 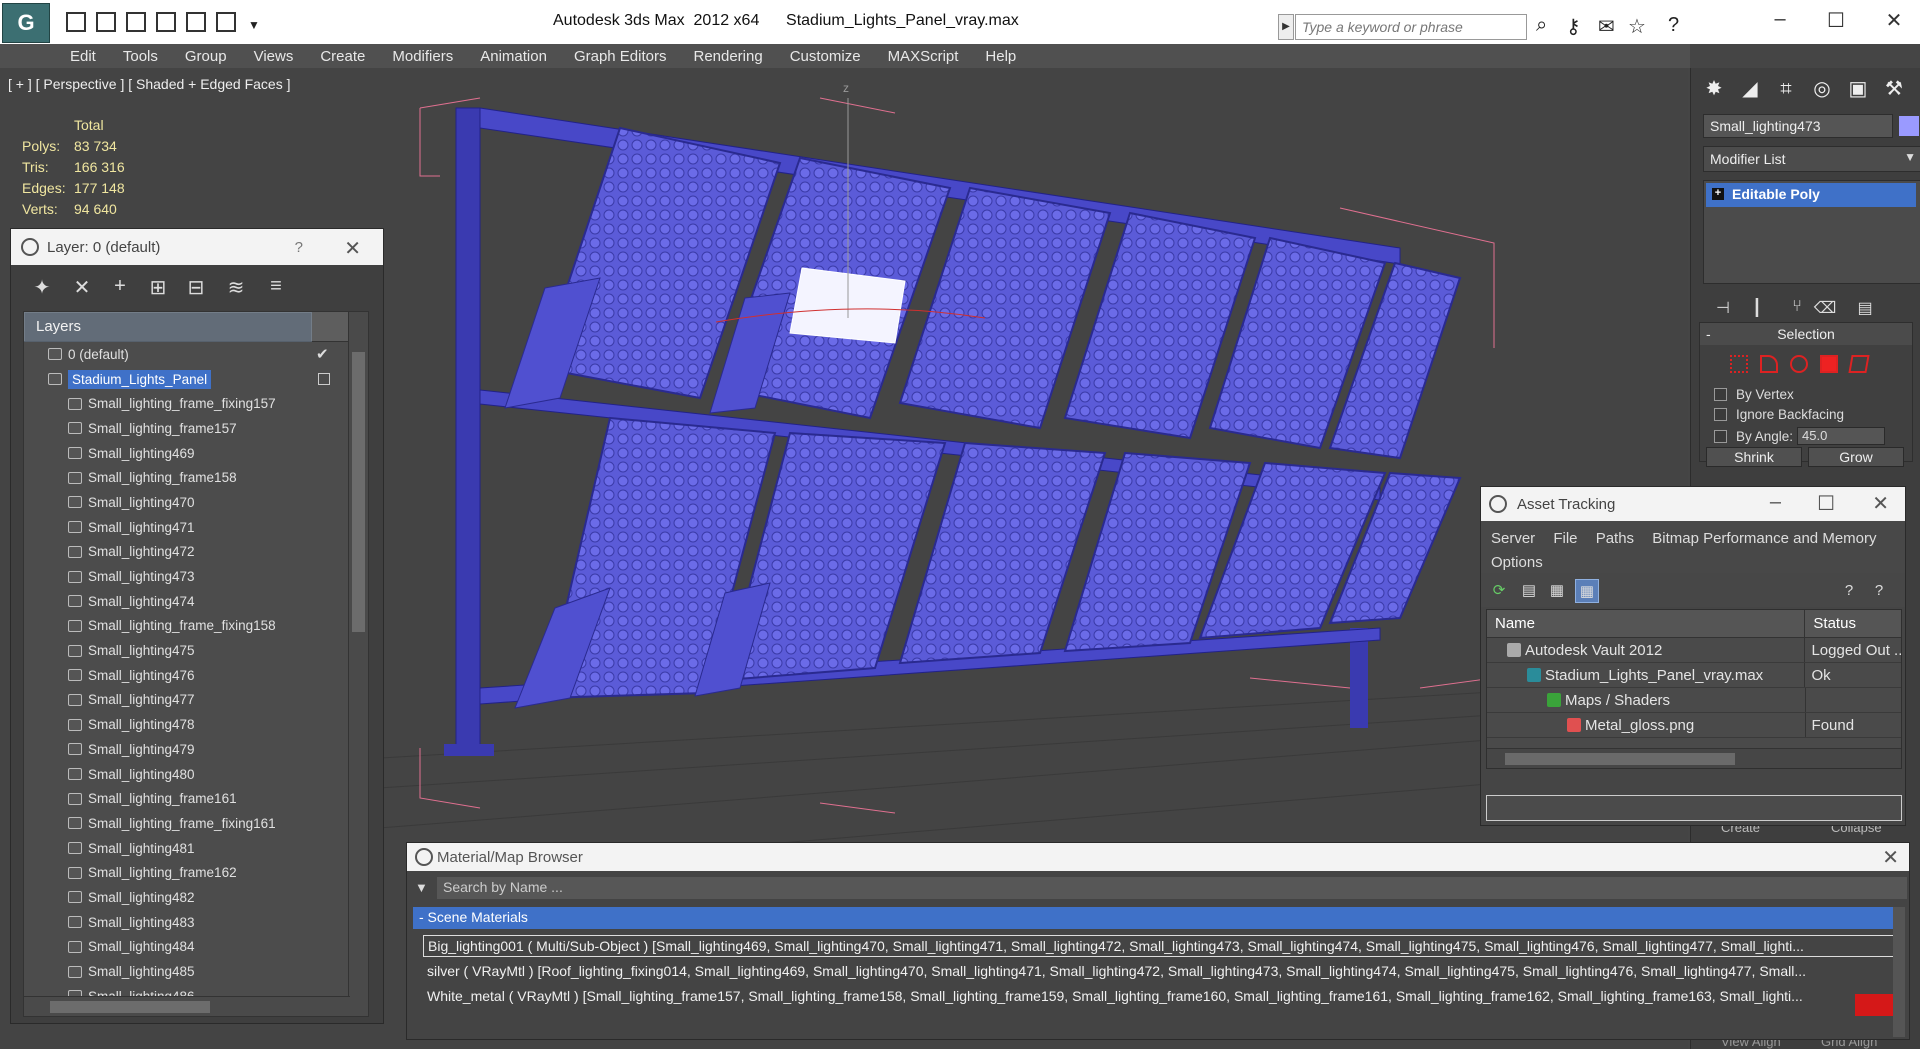 I want to click on thumbnail-view-icon: ▦, so click(x=1557, y=591).